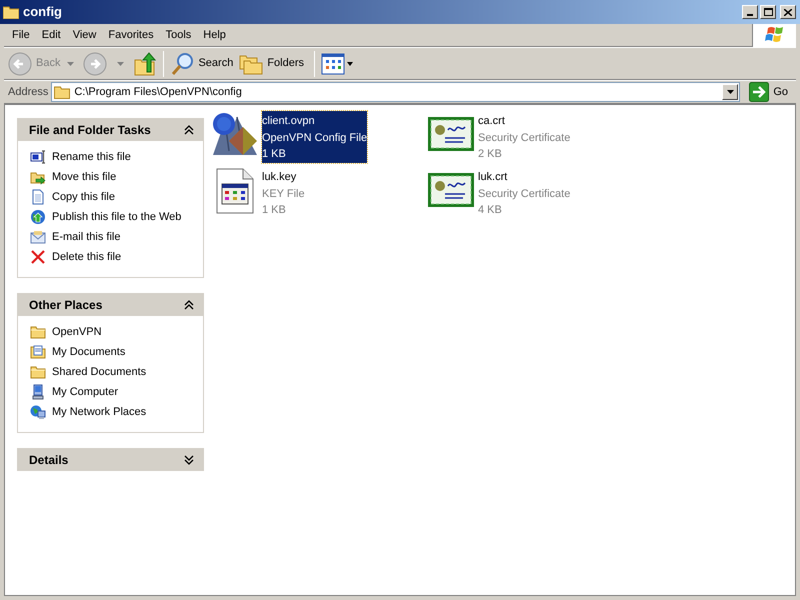 This screenshot has height=600, width=800. Describe the element at coordinates (204, 64) in the screenshot. I see `search-button: Search` at that location.